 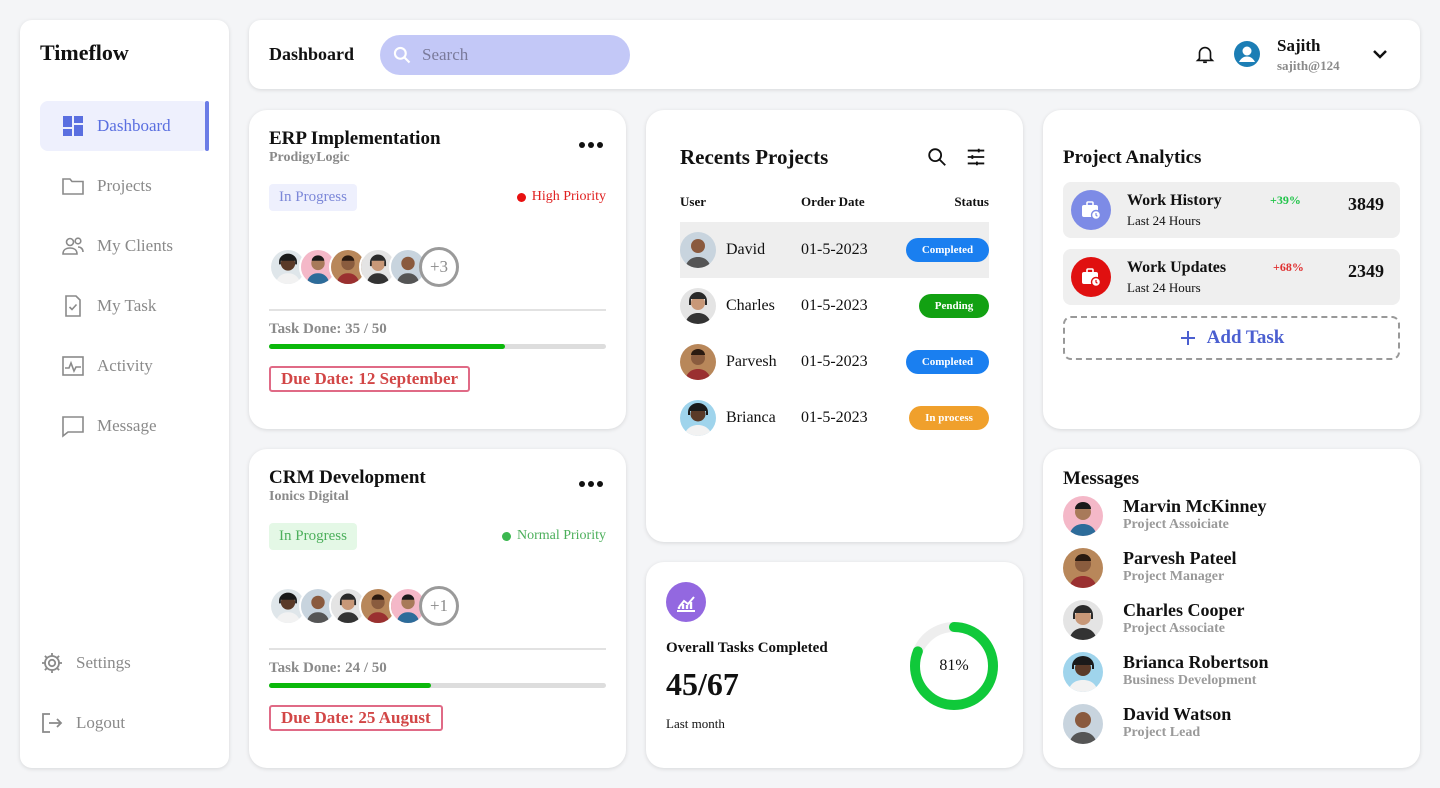 I want to click on message-item: David Watson Project Lead, so click(x=1228, y=726).